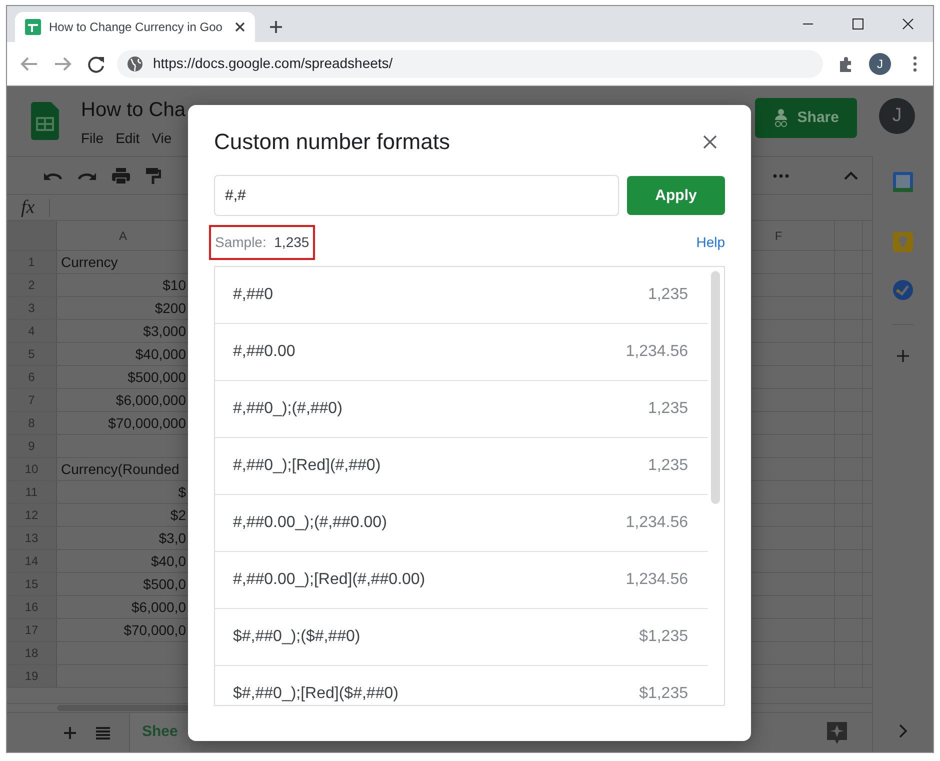  I want to click on cell-text: $2, so click(178, 515).